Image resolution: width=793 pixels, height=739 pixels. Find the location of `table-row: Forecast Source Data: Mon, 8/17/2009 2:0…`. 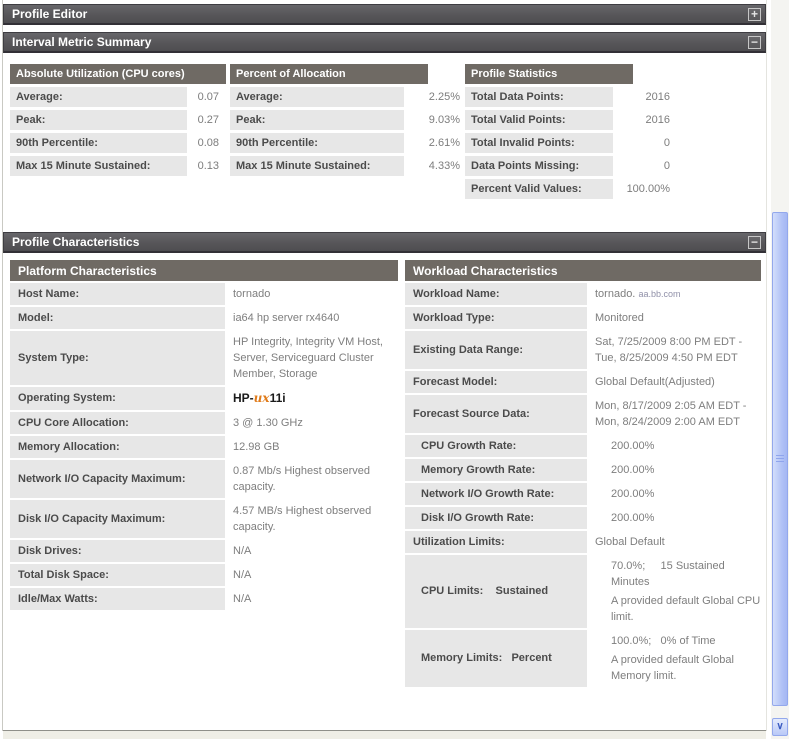

table-row: Forecast Source Data: Mon, 8/17/2009 2:0… is located at coordinates (583, 414).